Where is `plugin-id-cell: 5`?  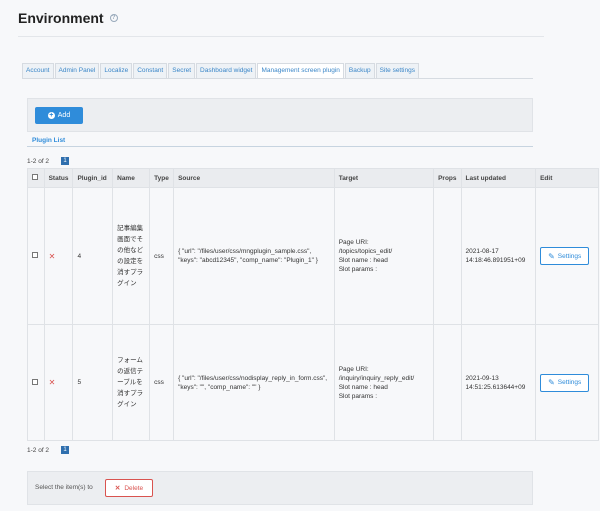 plugin-id-cell: 5 is located at coordinates (93, 382).